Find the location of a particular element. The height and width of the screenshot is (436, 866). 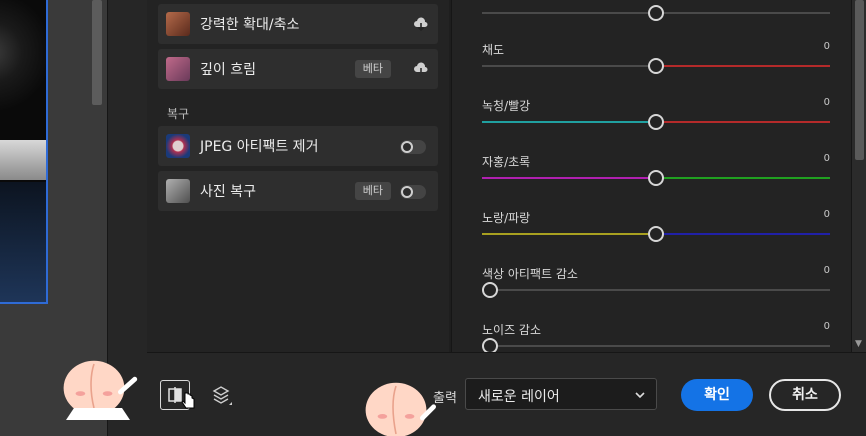

filter-item-photo-restoration: 사진 복구 베타 is located at coordinates (298, 191).